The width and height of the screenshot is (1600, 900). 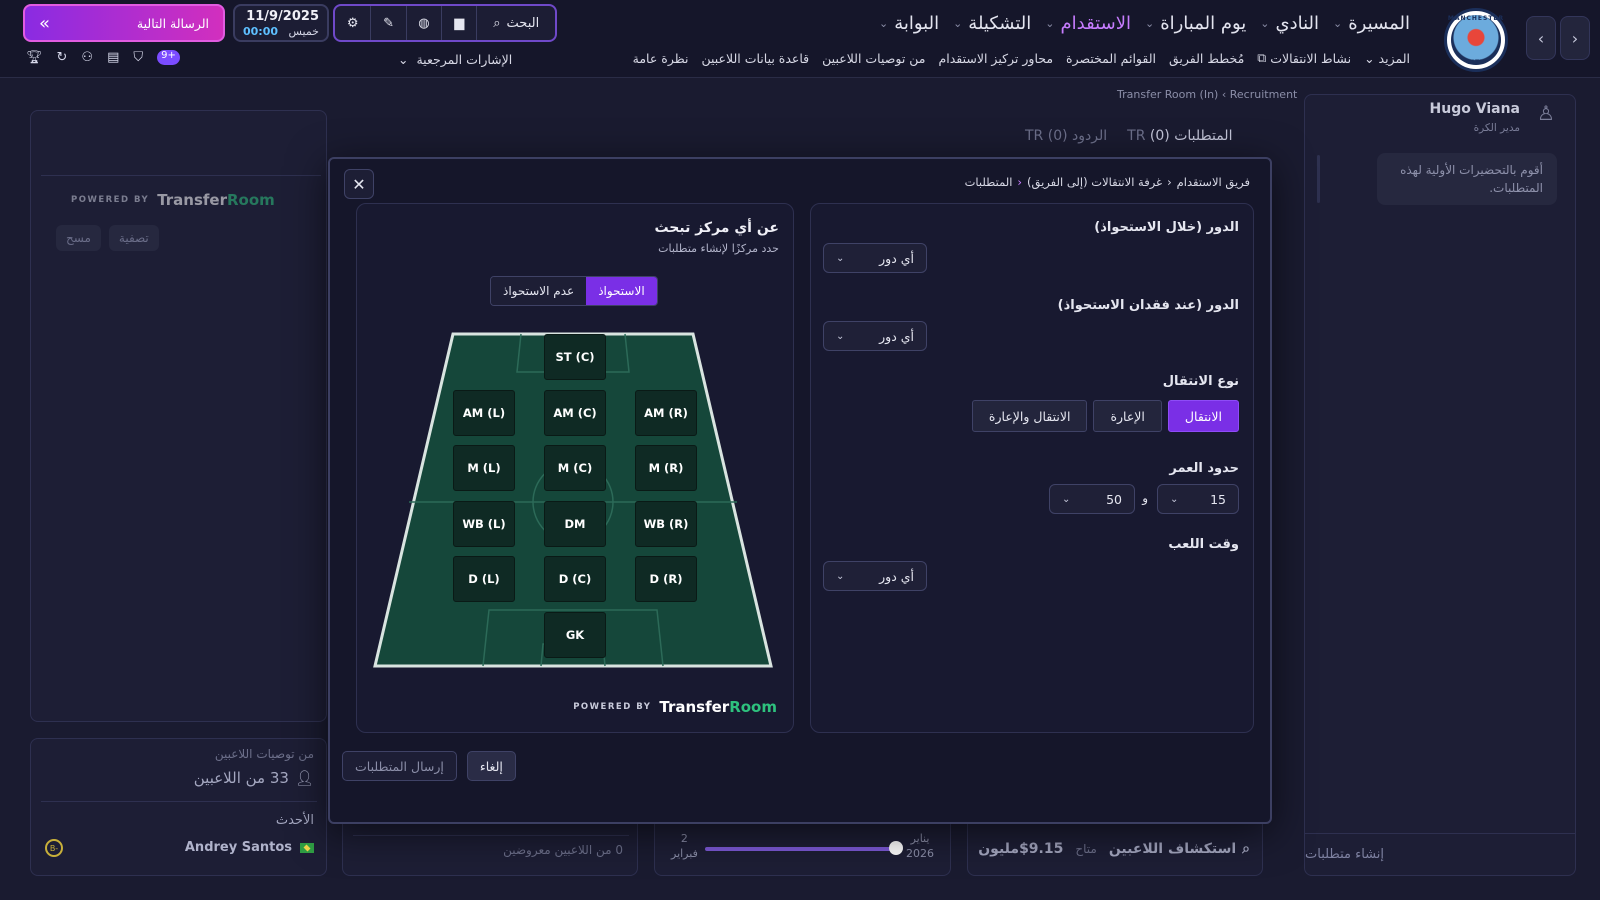 What do you see at coordinates (621, 291) in the screenshot?
I see `toggle-in-possession: الاستحواذ` at bounding box center [621, 291].